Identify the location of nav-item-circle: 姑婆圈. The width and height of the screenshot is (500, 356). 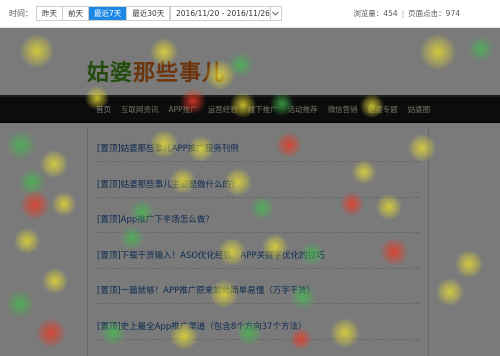
(419, 109).